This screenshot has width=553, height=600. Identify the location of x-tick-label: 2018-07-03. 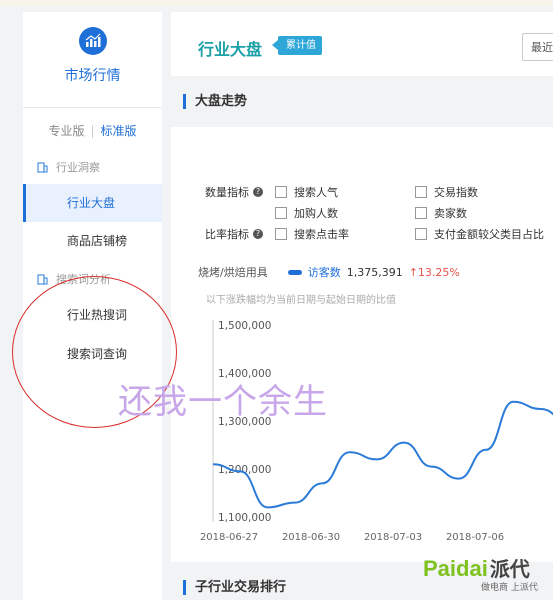
(393, 537).